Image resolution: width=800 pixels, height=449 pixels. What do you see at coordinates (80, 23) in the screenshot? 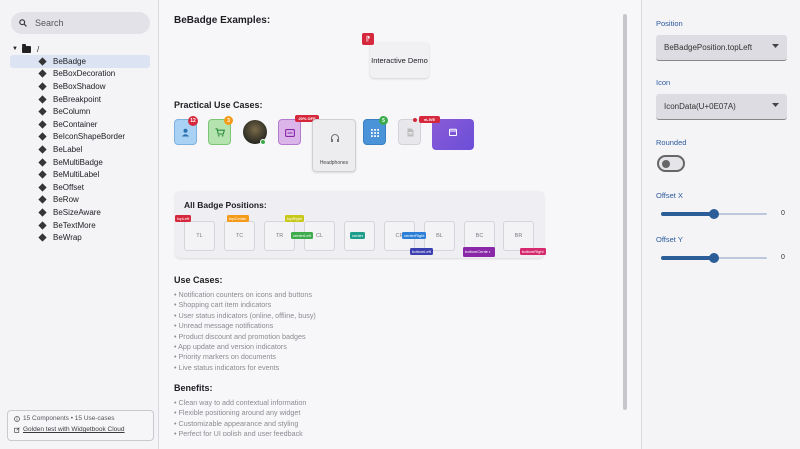
I see `search-input: Search` at bounding box center [80, 23].